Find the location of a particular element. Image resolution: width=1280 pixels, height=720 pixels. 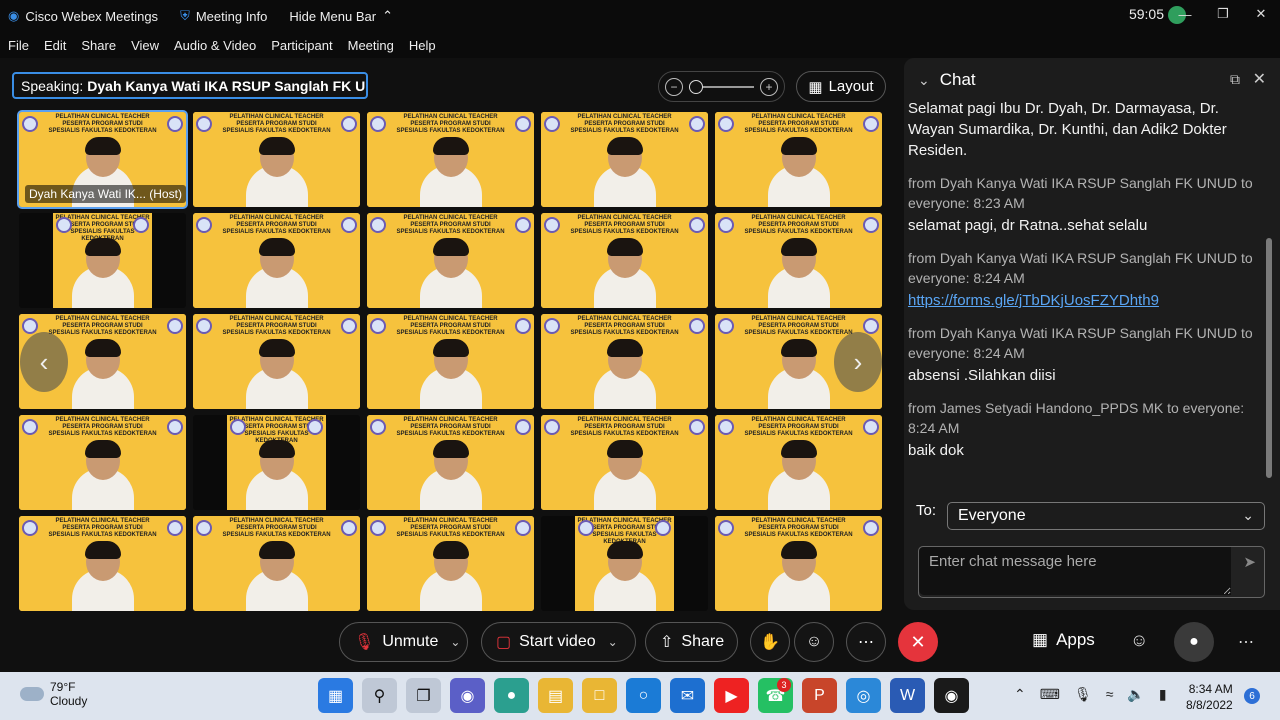

notes-app-icon: □ is located at coordinates (599, 695).